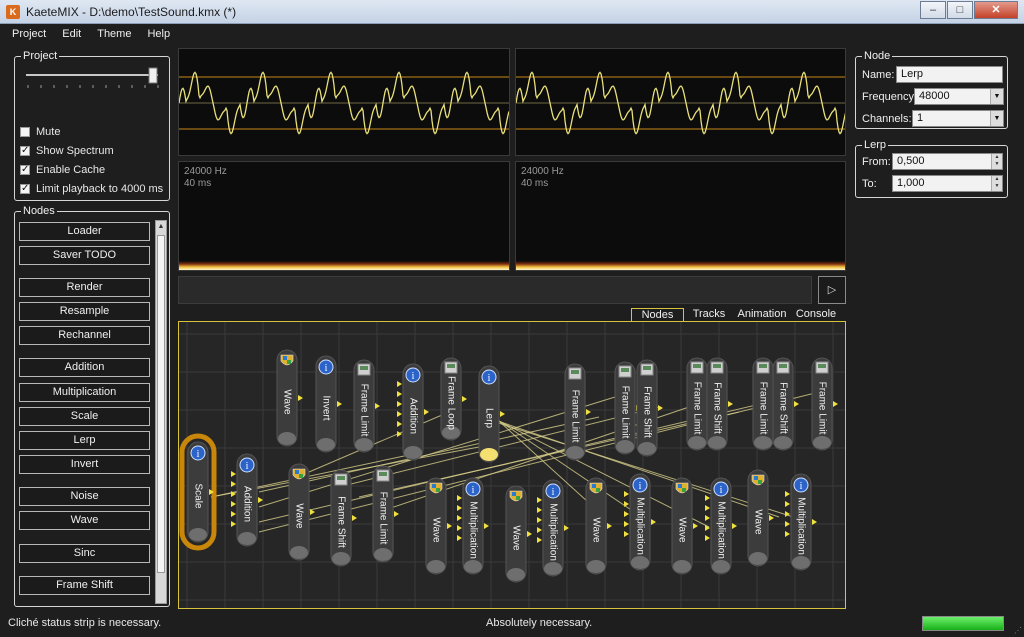 This screenshot has width=1024, height=637. Describe the element at coordinates (816, 315) in the screenshot. I see `tab-console: Console` at that location.